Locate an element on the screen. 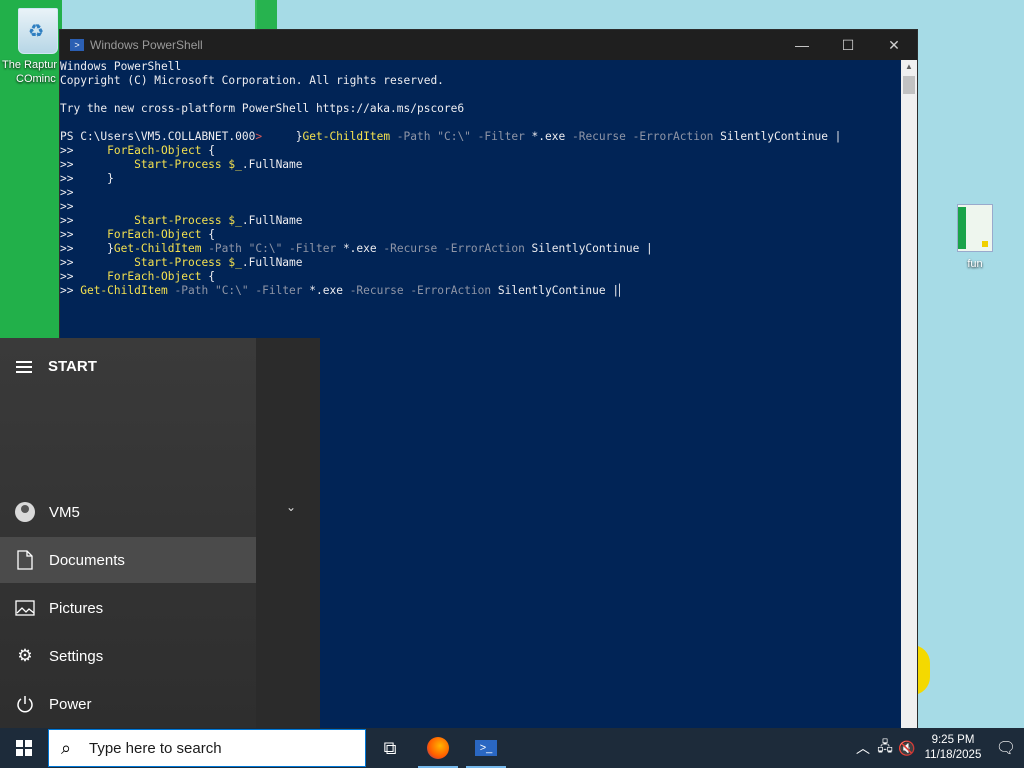 The width and height of the screenshot is (1024, 768). start-item-user: VM5 is located at coordinates (128, 512).